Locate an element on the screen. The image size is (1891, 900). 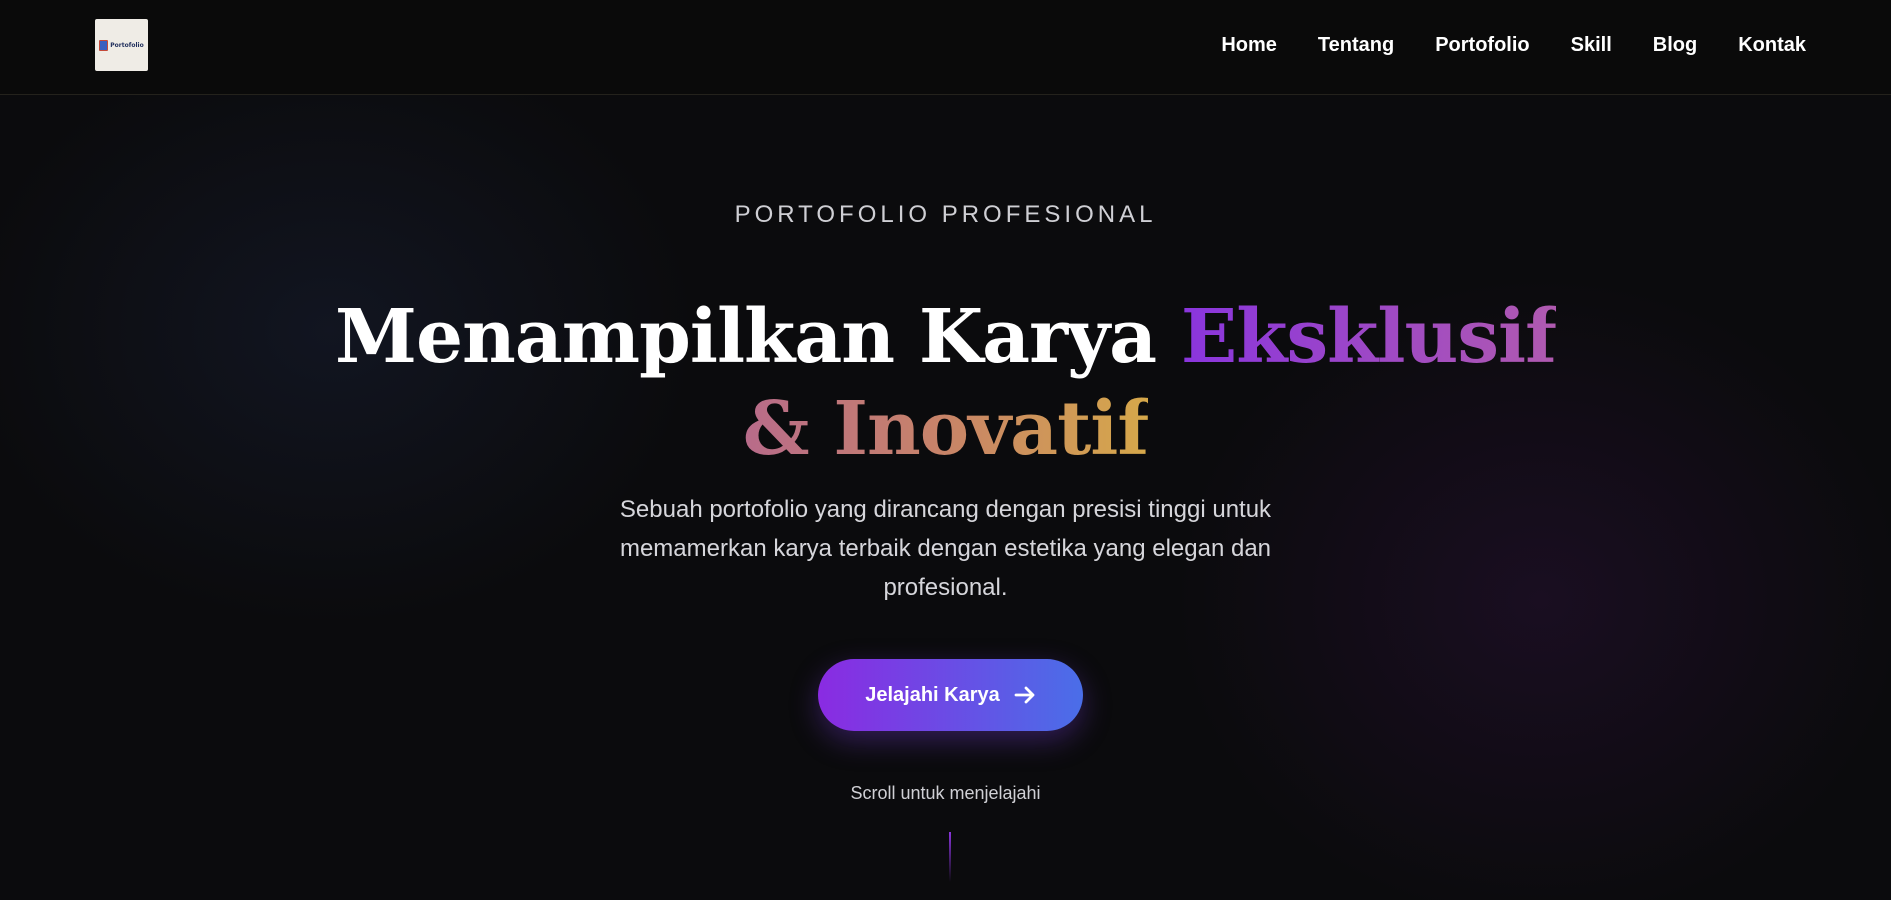
explore-work-button: Jelajahi Karya is located at coordinates (950, 695).